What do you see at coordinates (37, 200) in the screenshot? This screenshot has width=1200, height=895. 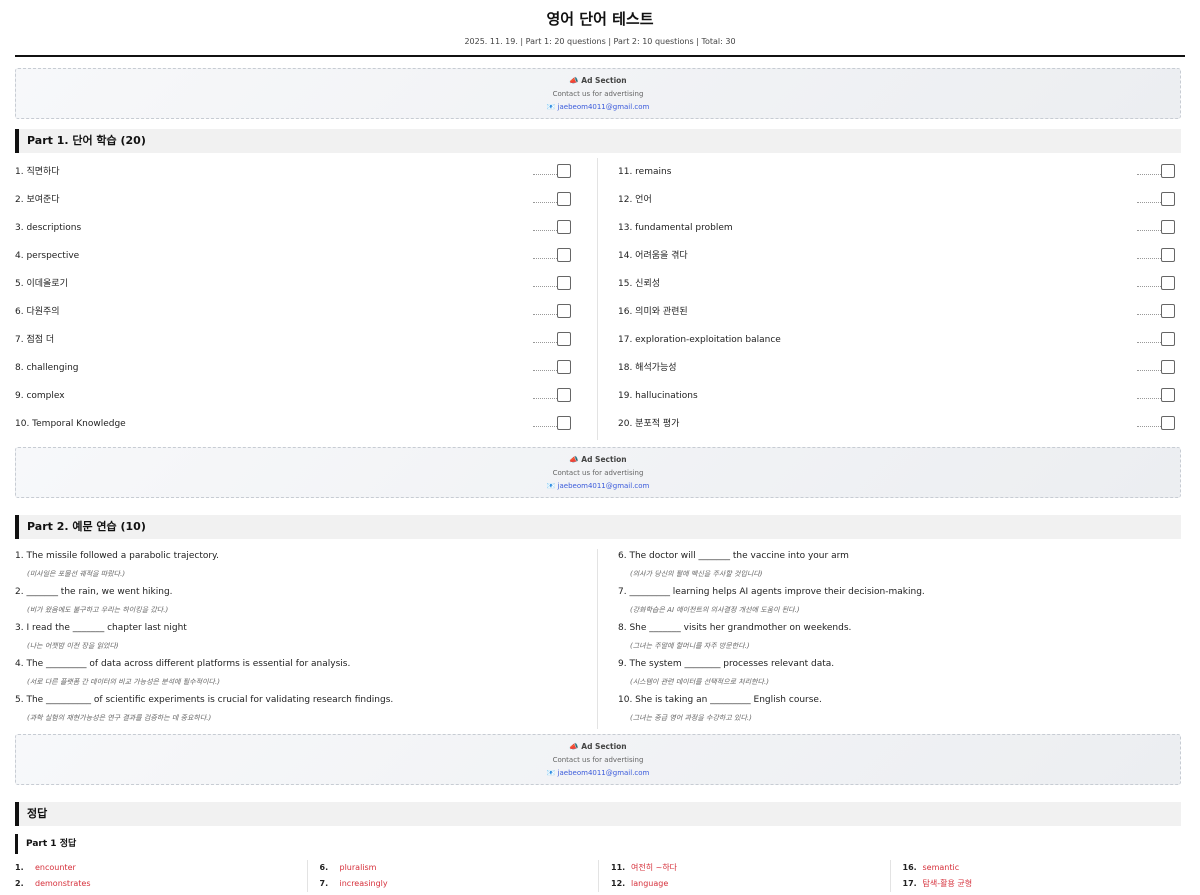 I see `word-text: 2. 보여준다` at bounding box center [37, 200].